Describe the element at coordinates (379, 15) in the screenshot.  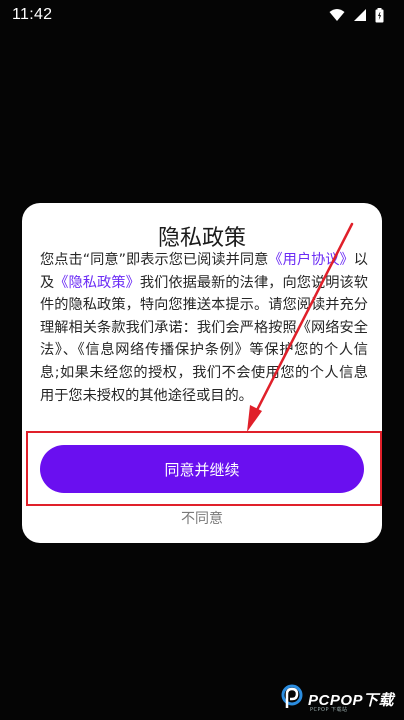
I see `battery-icon` at that location.